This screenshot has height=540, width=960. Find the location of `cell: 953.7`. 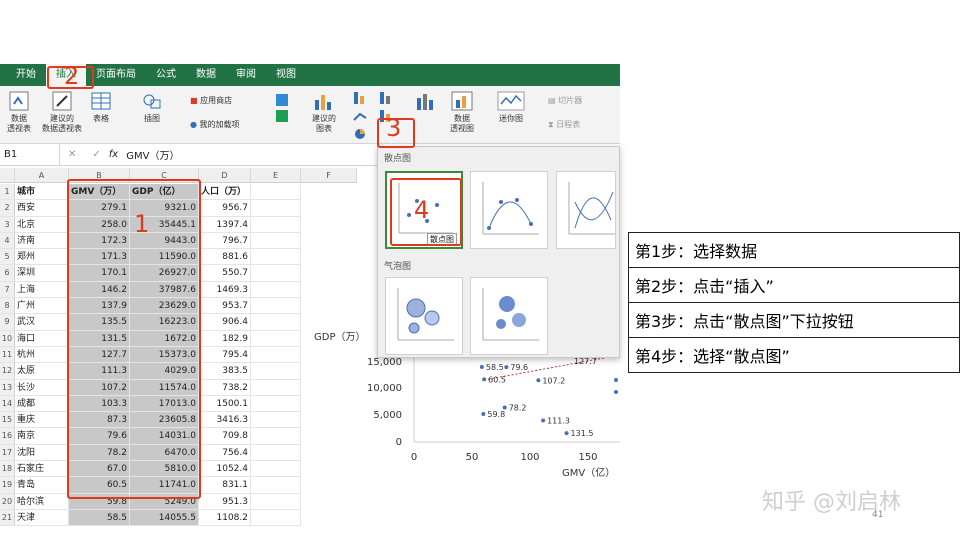

cell: 953.7 is located at coordinates (225, 306).